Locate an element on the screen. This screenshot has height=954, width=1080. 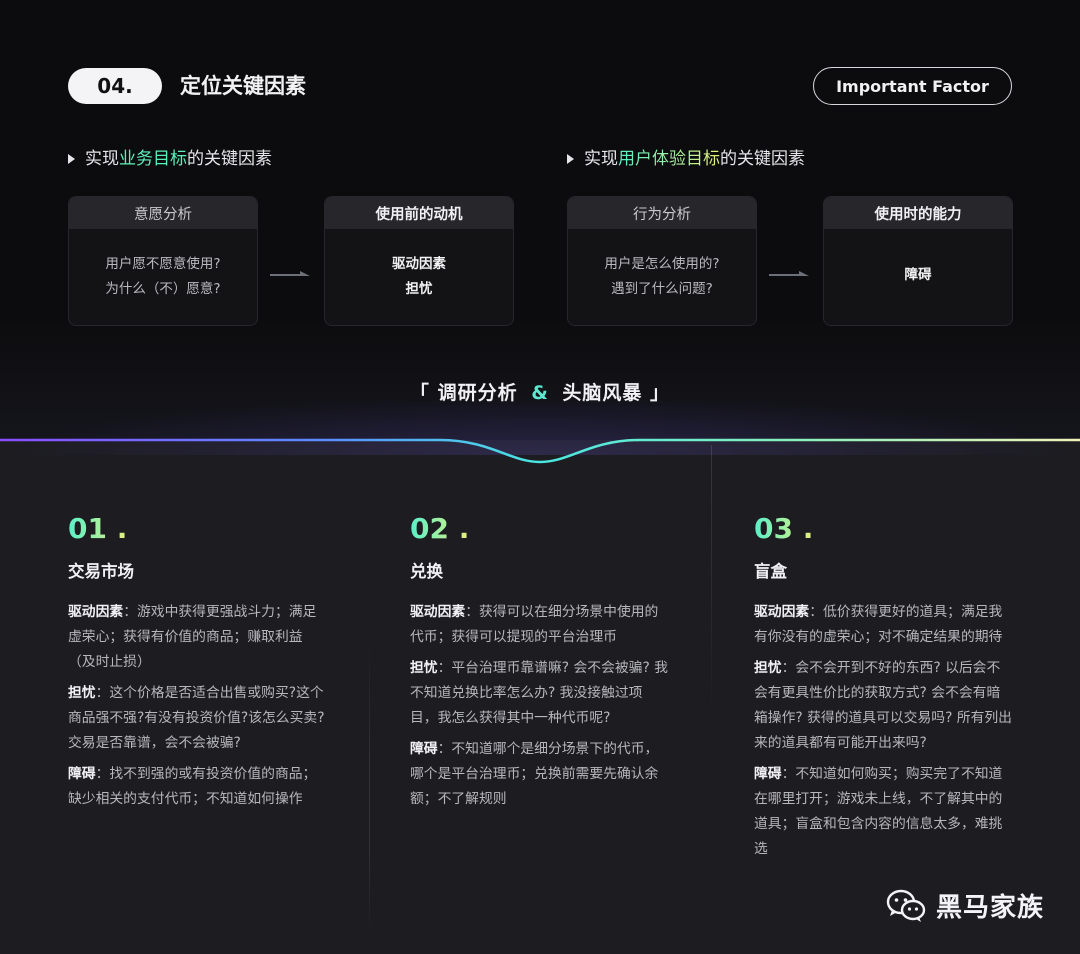
wechat-watermark: 黑马家族 is located at coordinates (965, 905).